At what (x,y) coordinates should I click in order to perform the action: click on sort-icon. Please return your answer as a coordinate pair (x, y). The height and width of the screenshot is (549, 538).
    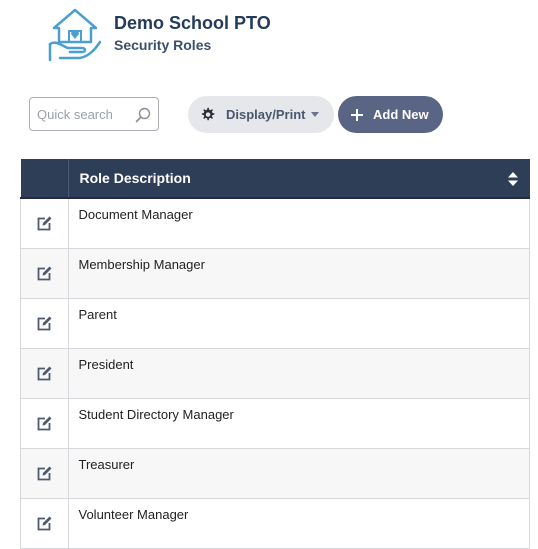
    Looking at the image, I should click on (512, 179).